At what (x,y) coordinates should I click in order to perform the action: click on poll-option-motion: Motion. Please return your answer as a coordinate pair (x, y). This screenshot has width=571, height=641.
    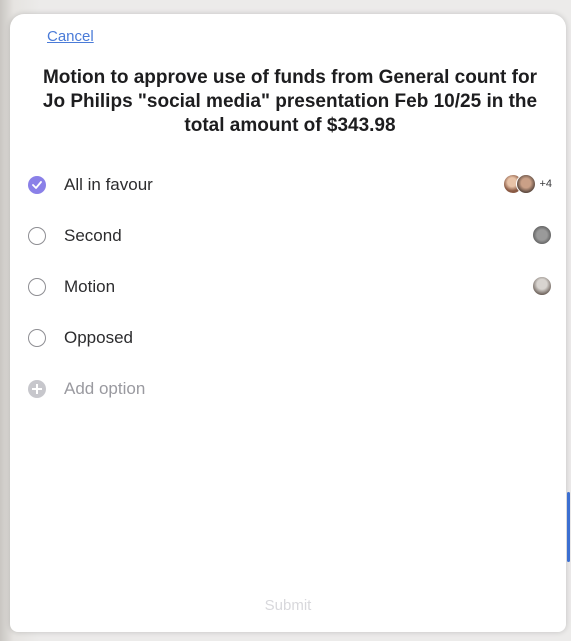
    Looking at the image, I should click on (288, 299).